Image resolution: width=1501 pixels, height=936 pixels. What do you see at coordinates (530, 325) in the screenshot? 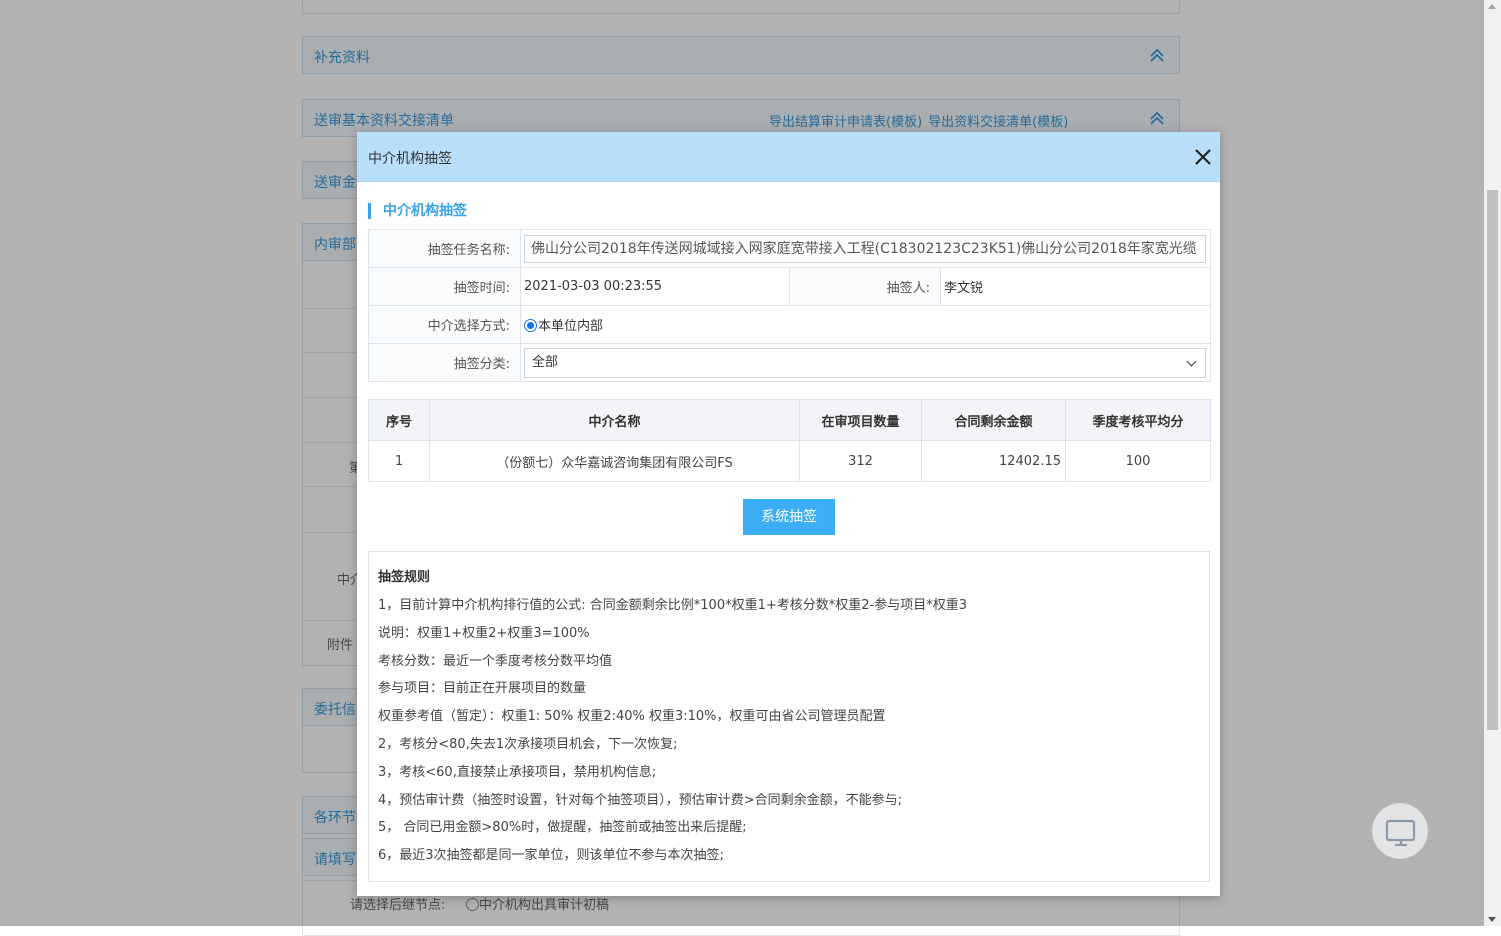
I see `radio-internal` at bounding box center [530, 325].